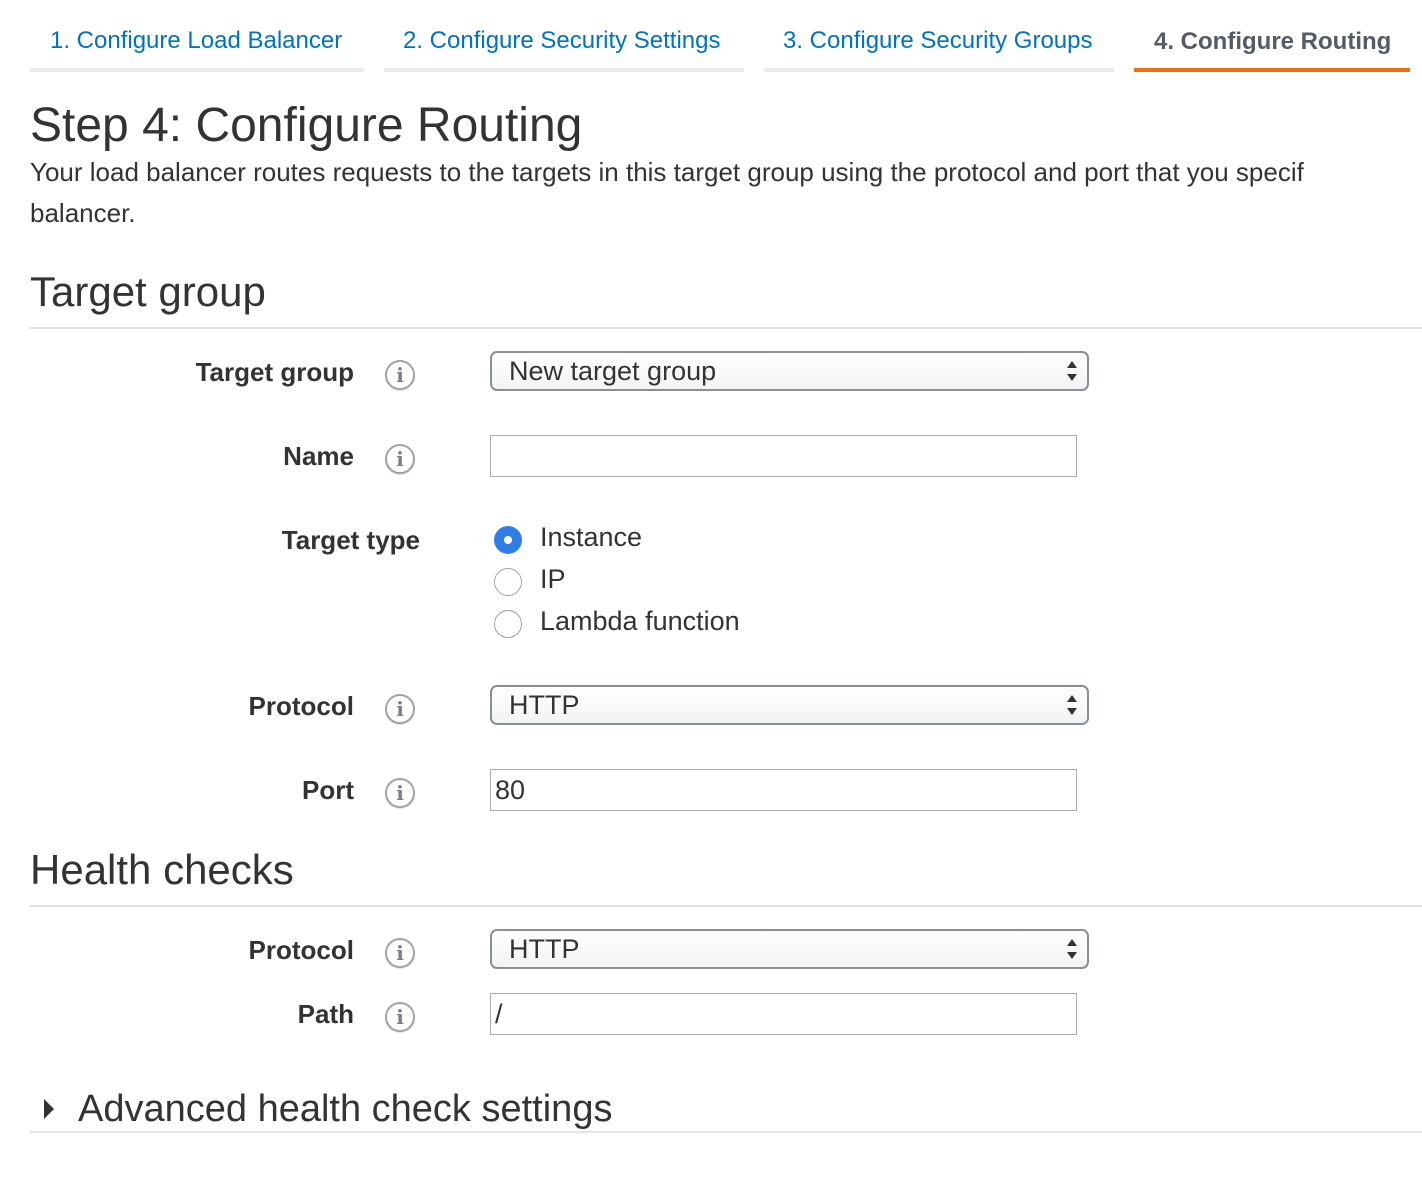  I want to click on protocol-select-value: HTTP, so click(544, 705).